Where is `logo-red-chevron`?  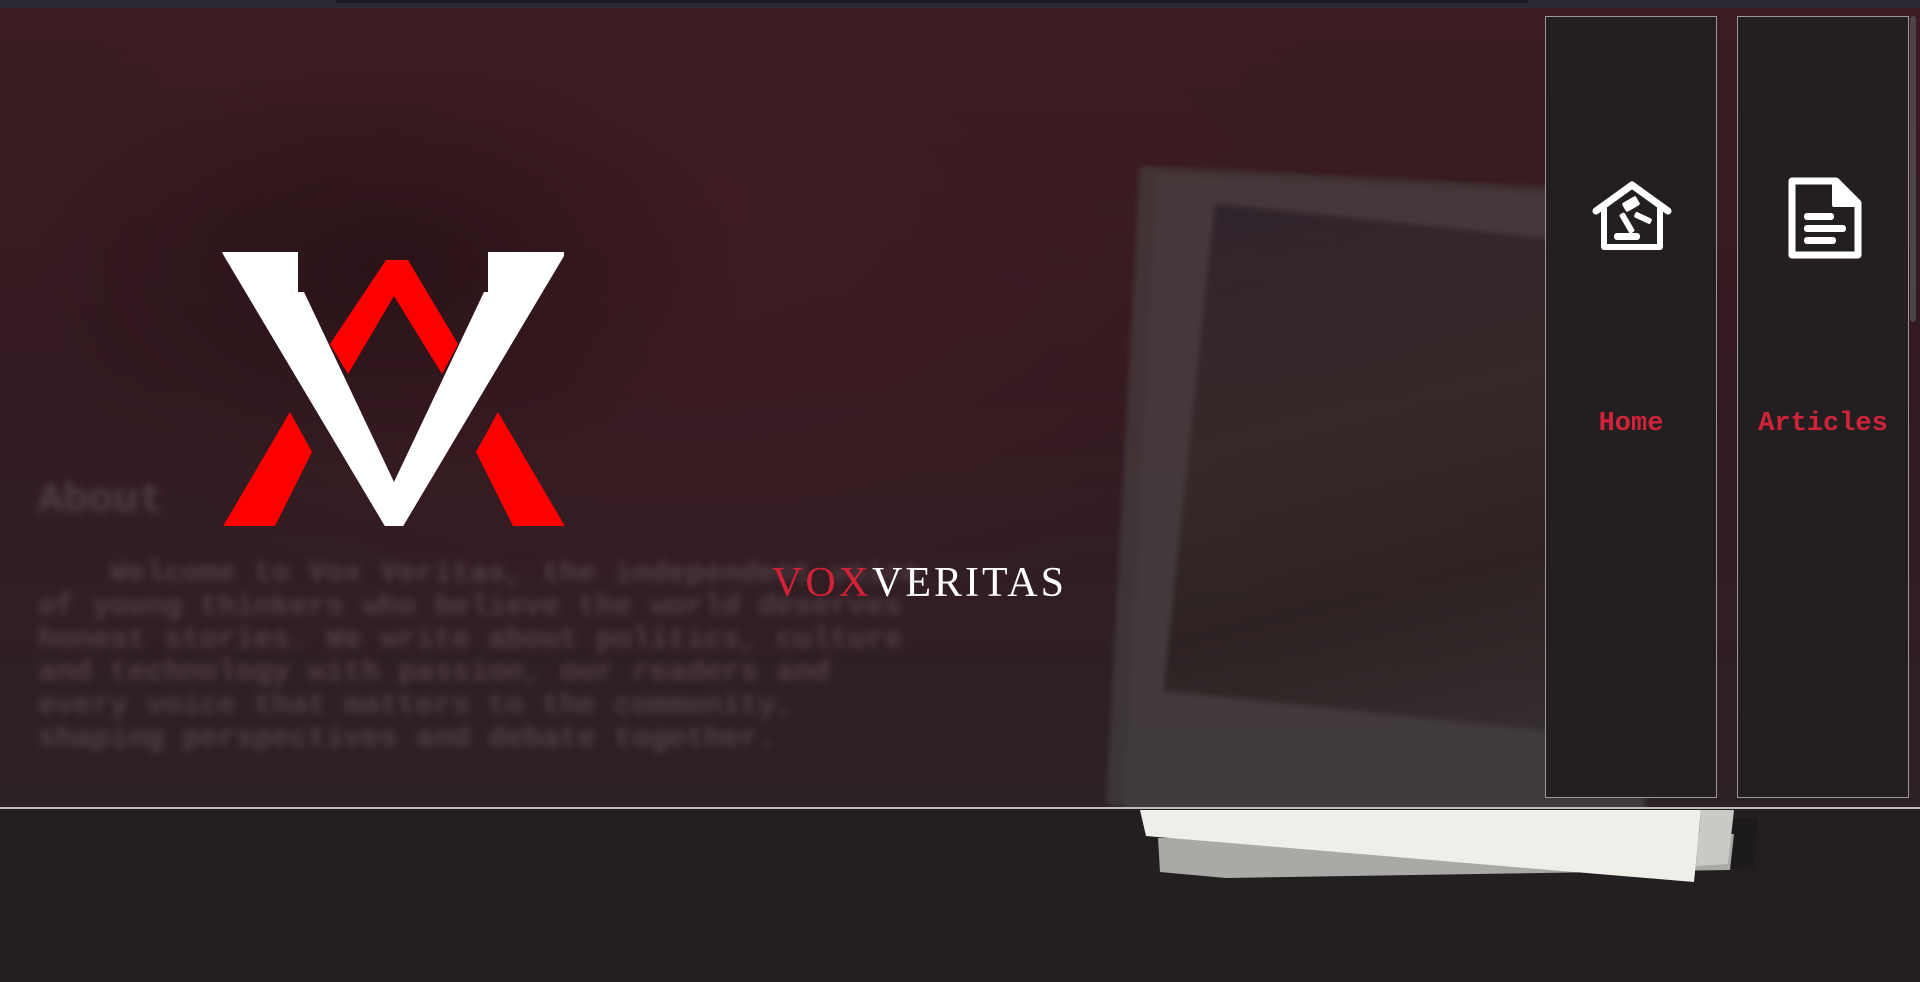
logo-red-chevron is located at coordinates (394, 317).